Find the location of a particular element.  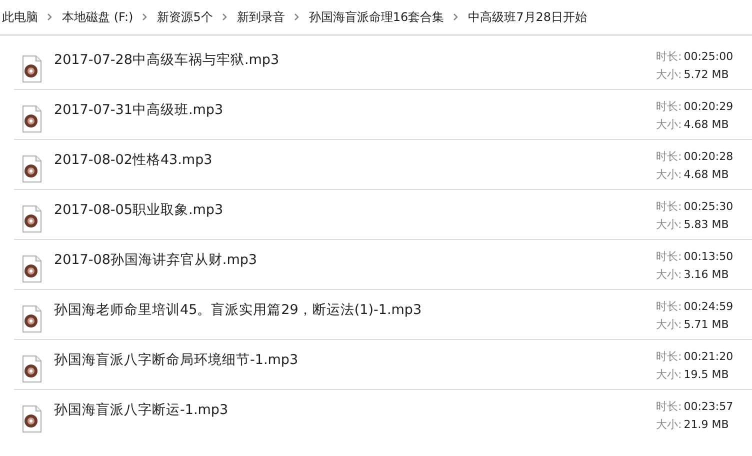

size-value: 3.16 MB is located at coordinates (706, 274).